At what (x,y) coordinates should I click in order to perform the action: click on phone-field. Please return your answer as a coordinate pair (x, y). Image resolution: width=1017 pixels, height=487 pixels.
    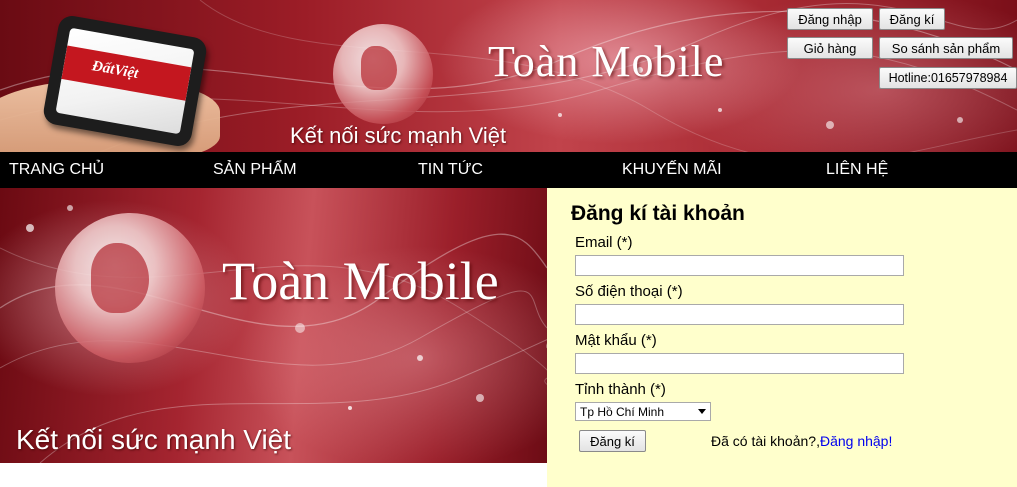
    Looking at the image, I should click on (739, 314).